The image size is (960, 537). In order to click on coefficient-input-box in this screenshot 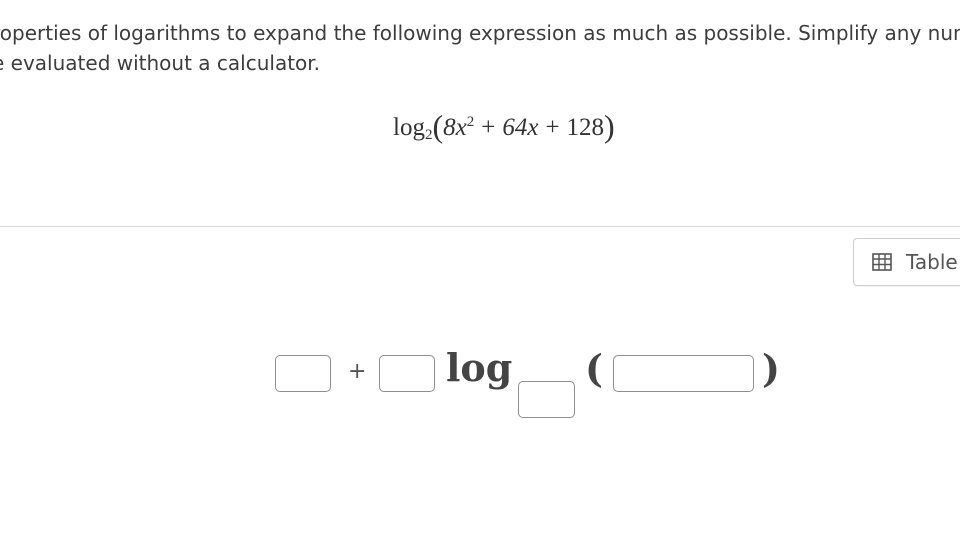, I will do `click(303, 373)`.